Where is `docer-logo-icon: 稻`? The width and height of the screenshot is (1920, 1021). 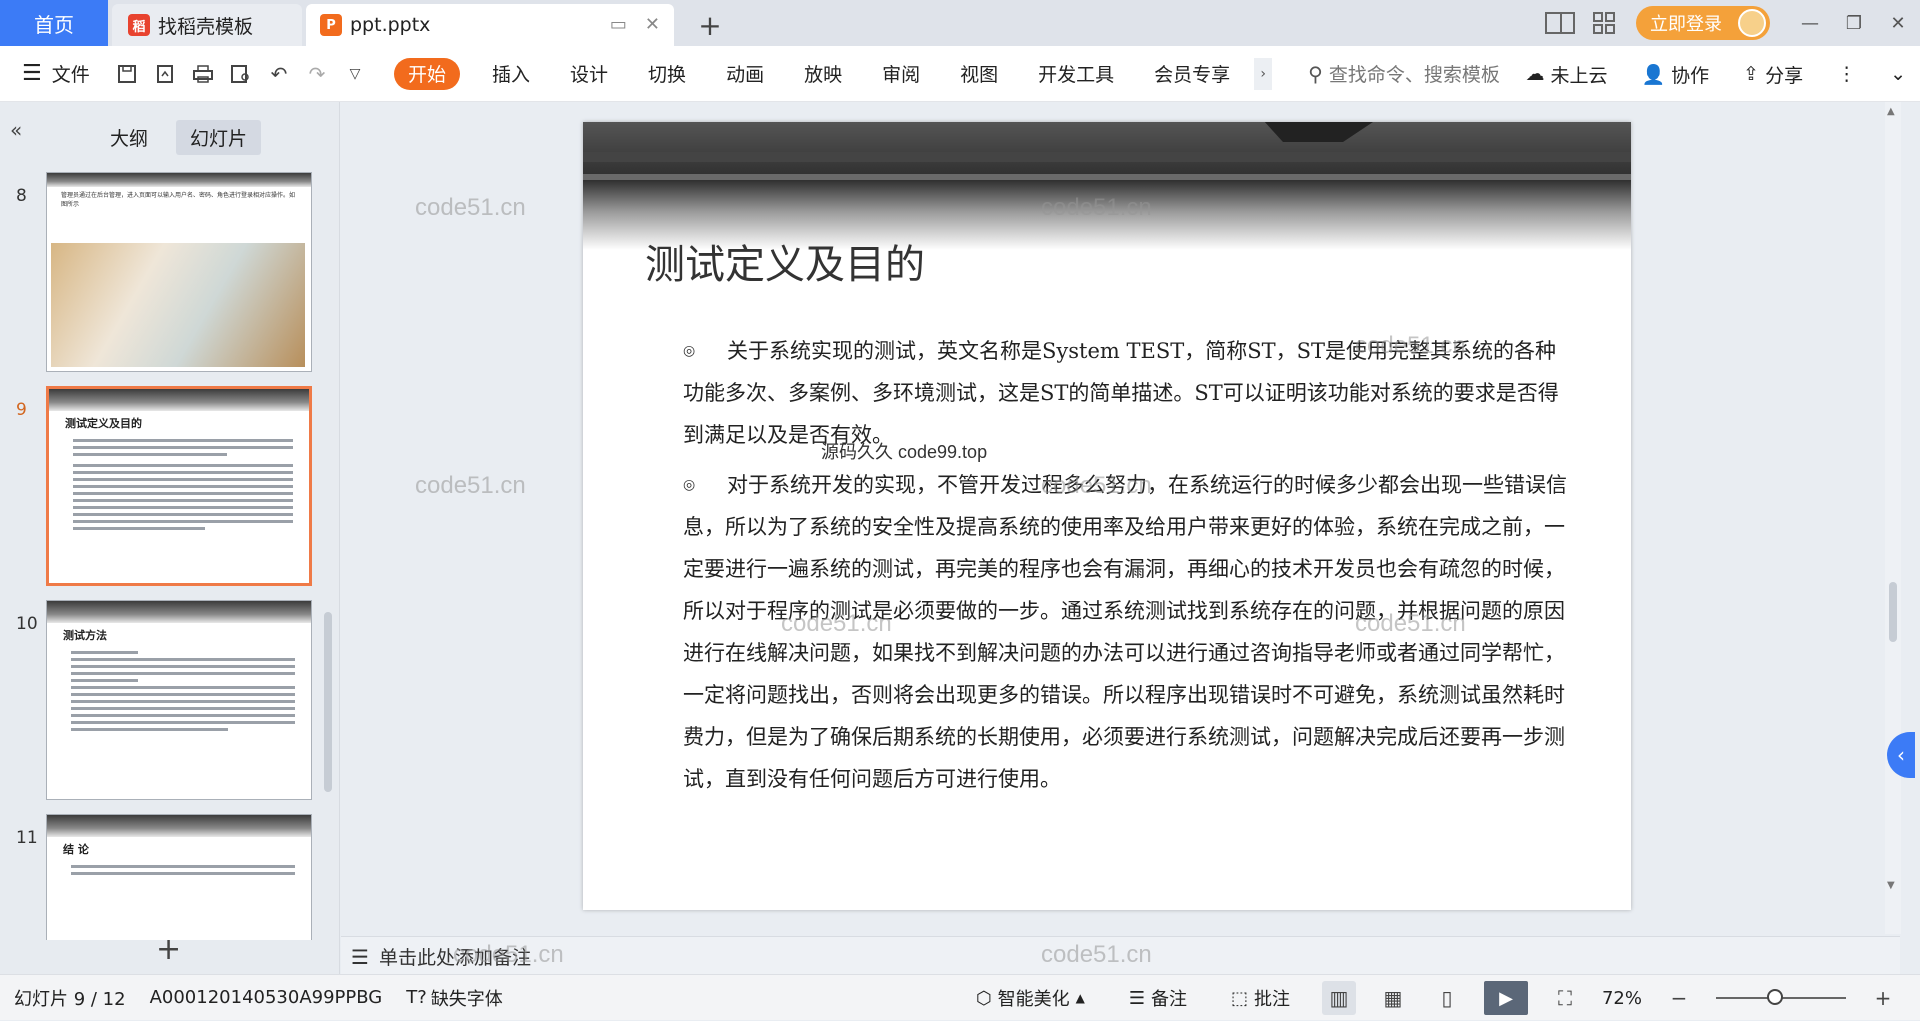 docer-logo-icon: 稻 is located at coordinates (139, 25).